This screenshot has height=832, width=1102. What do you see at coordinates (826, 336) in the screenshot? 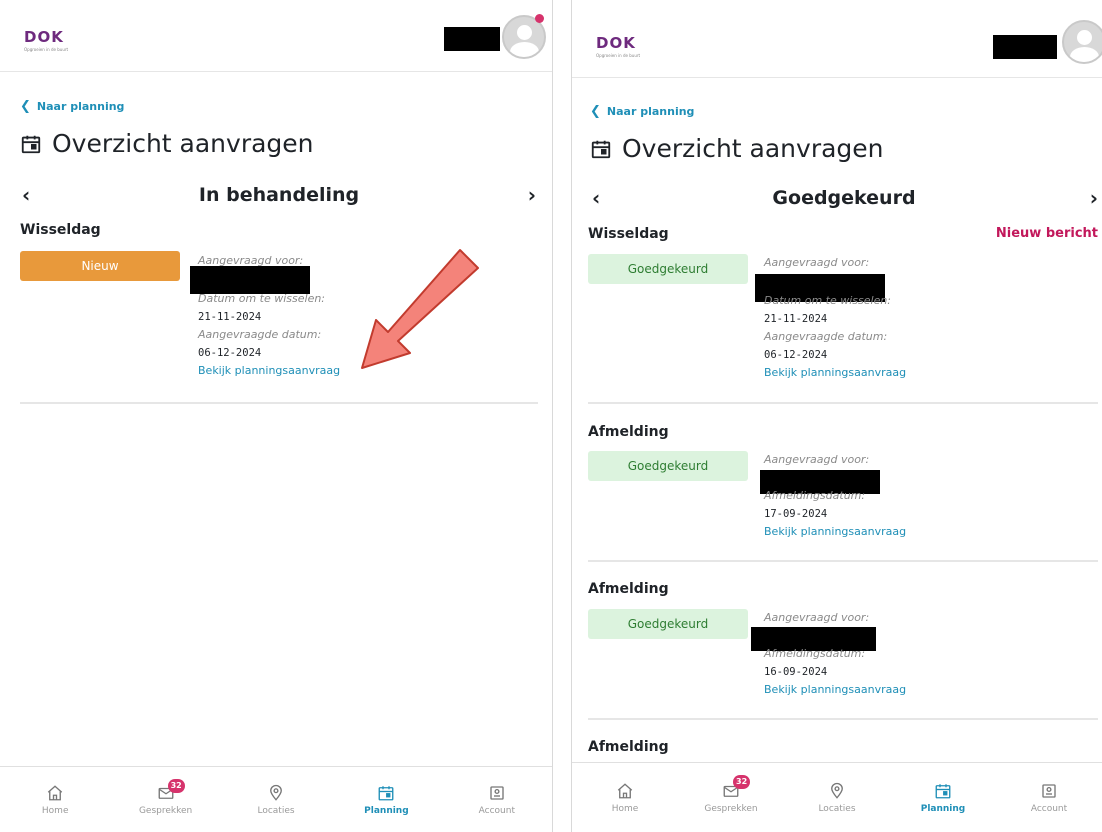
I see `requested-date-label: Aangevraagde datum:` at bounding box center [826, 336].